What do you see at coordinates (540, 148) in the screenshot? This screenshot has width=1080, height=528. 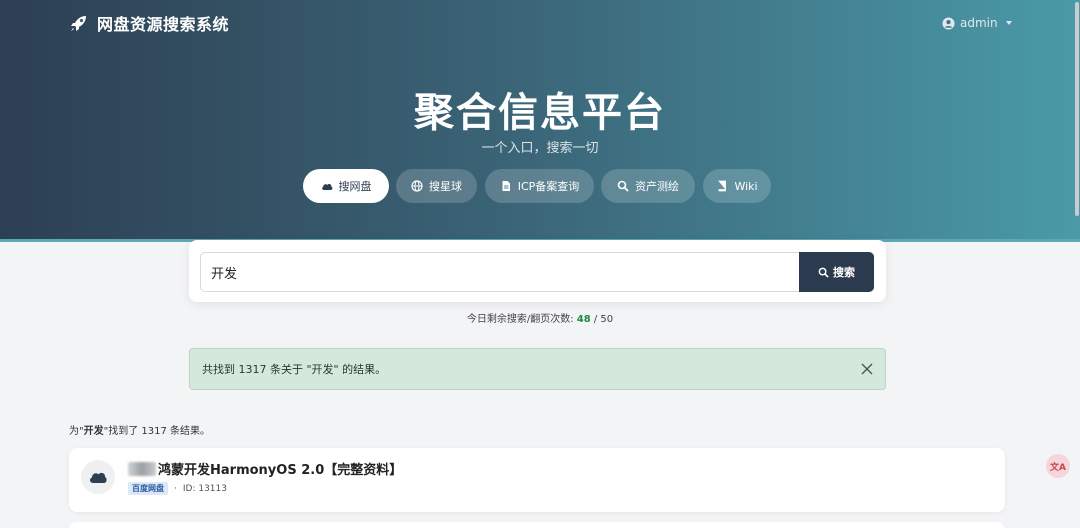 I see `page-subtitle: 一个入口，搜索一切` at bounding box center [540, 148].